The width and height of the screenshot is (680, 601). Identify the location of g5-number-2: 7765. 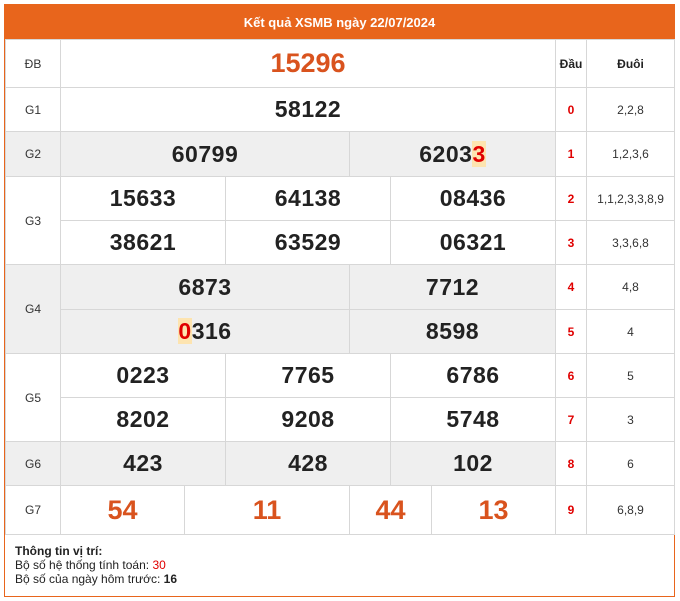
(308, 375).